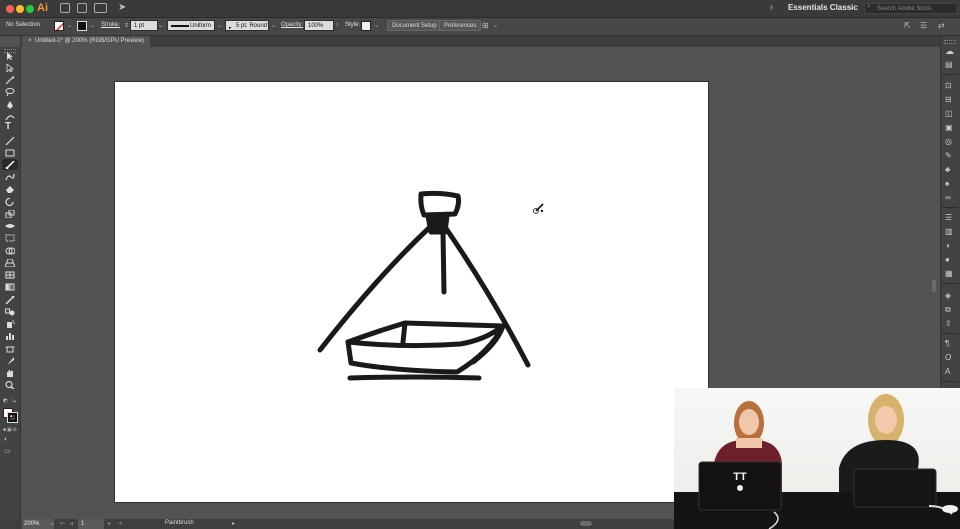  What do you see at coordinates (10, 141) in the screenshot?
I see `line-segment-tool-icon` at bounding box center [10, 141].